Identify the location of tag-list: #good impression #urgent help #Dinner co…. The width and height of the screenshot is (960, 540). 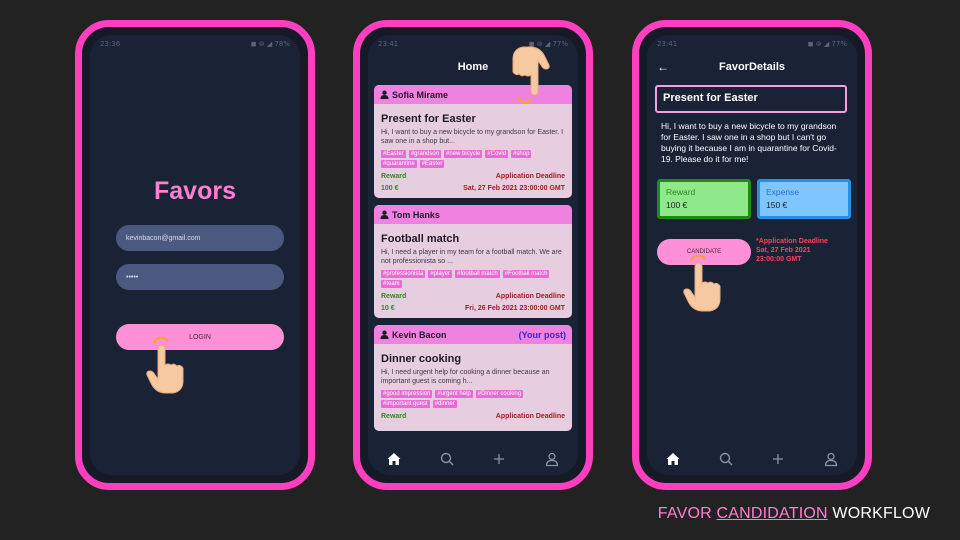
(473, 399).